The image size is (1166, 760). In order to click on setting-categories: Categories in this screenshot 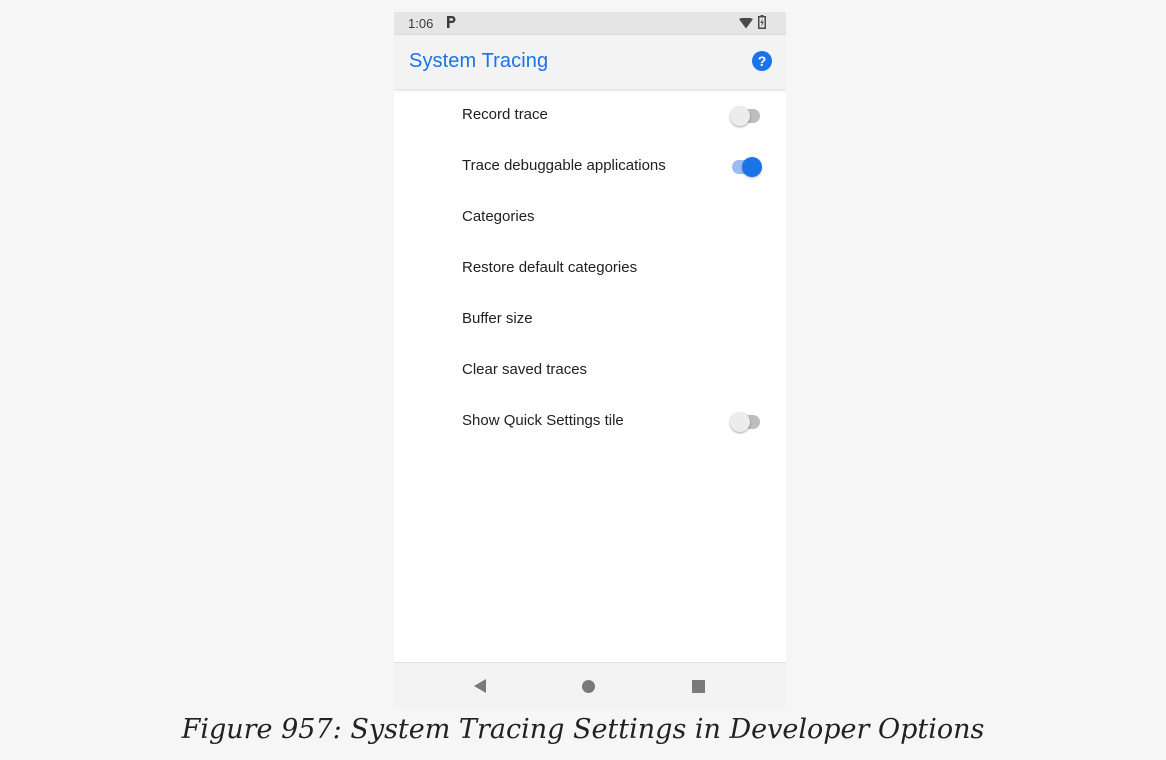, I will do `click(590, 216)`.